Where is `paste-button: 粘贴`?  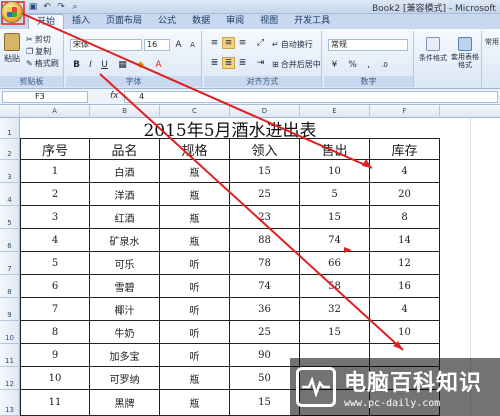 paste-button: 粘贴 is located at coordinates (12, 48).